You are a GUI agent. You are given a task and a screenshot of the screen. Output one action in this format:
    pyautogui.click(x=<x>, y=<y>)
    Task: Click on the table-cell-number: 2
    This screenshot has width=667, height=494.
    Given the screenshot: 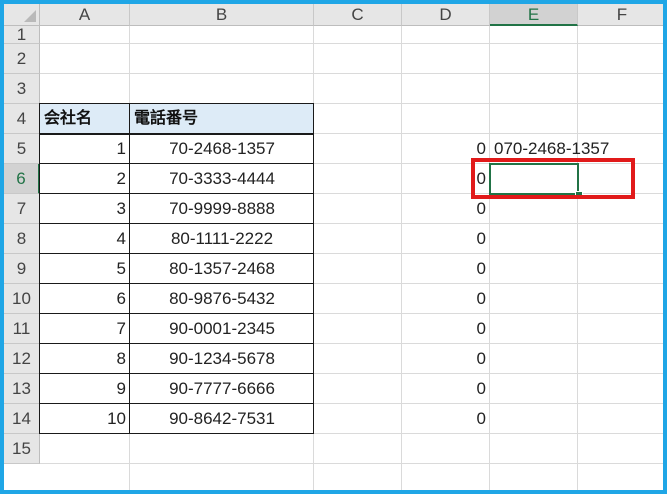 What is the action you would take?
    pyautogui.click(x=85, y=179)
    